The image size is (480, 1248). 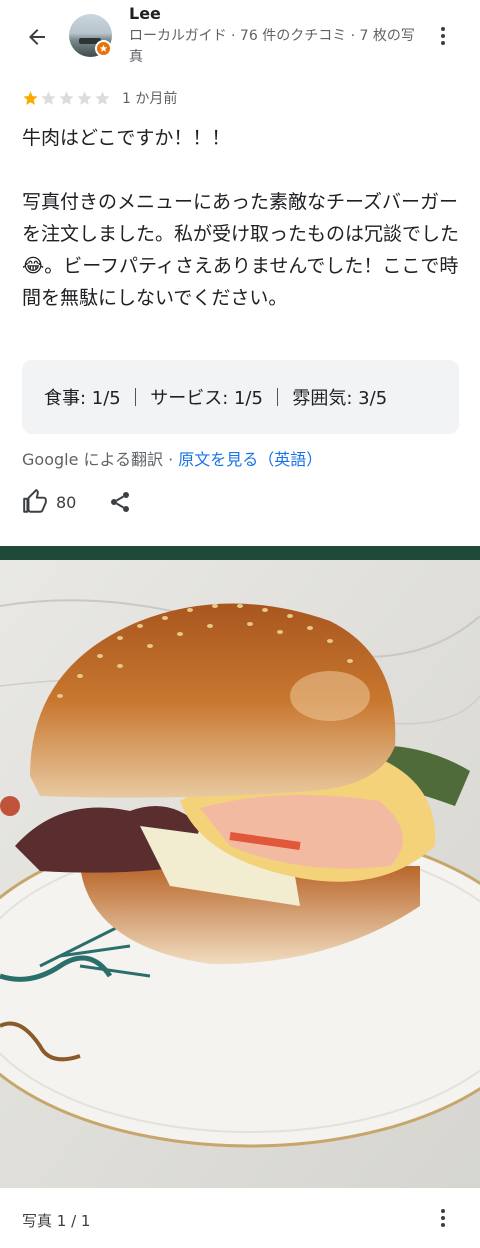 I want to click on star-filled-icon, so click(x=30, y=97).